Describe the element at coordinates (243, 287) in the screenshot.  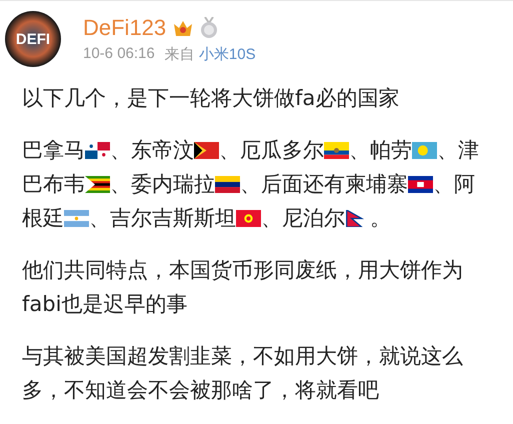
I see `post-text: 他们共同特点，本国货币形同废纸，用大饼作为fabi也是迟早的事` at that location.